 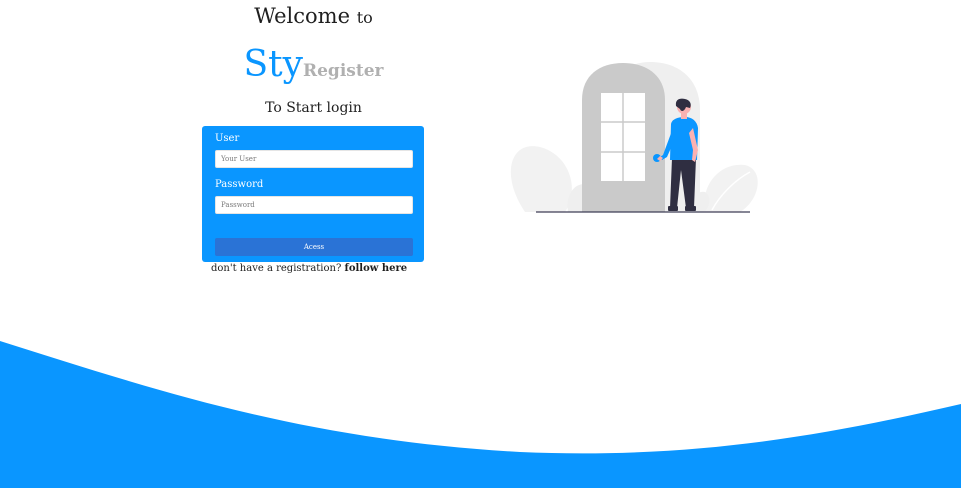 What do you see at coordinates (314, 205) in the screenshot?
I see `password-input` at bounding box center [314, 205].